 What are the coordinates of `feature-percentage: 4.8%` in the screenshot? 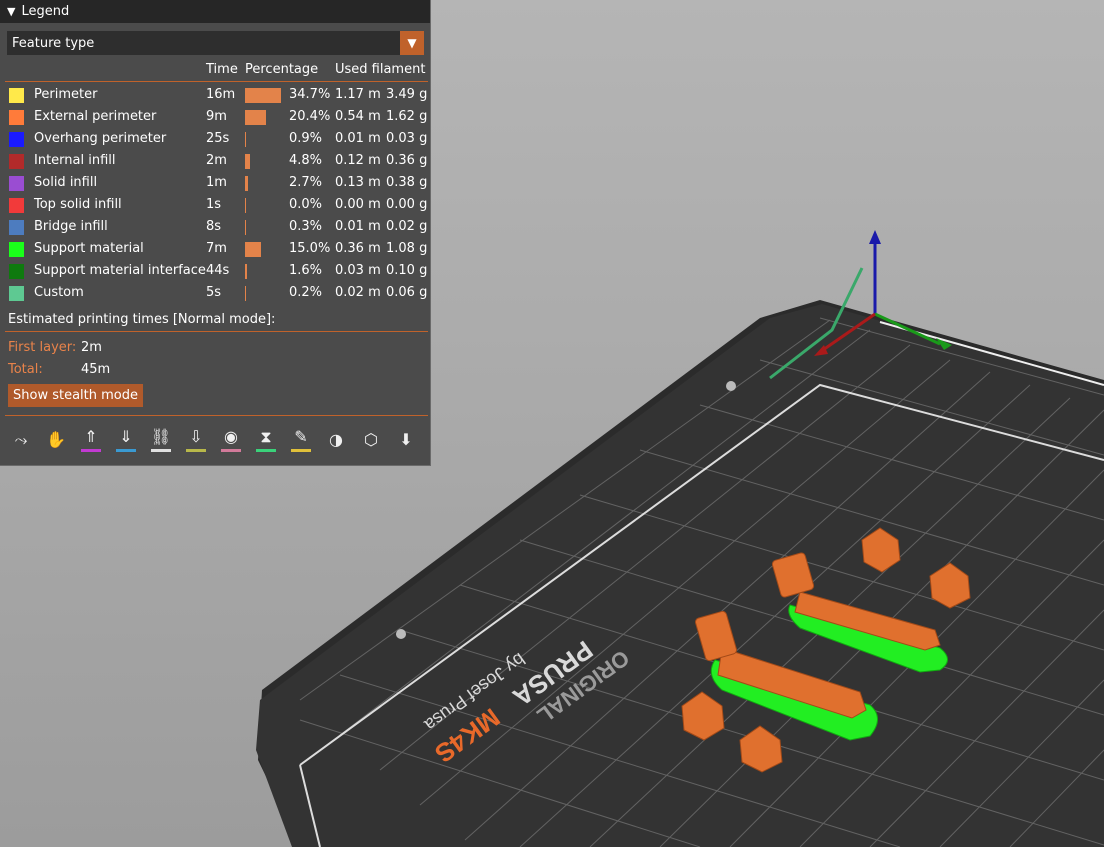 It's located at (306, 160).